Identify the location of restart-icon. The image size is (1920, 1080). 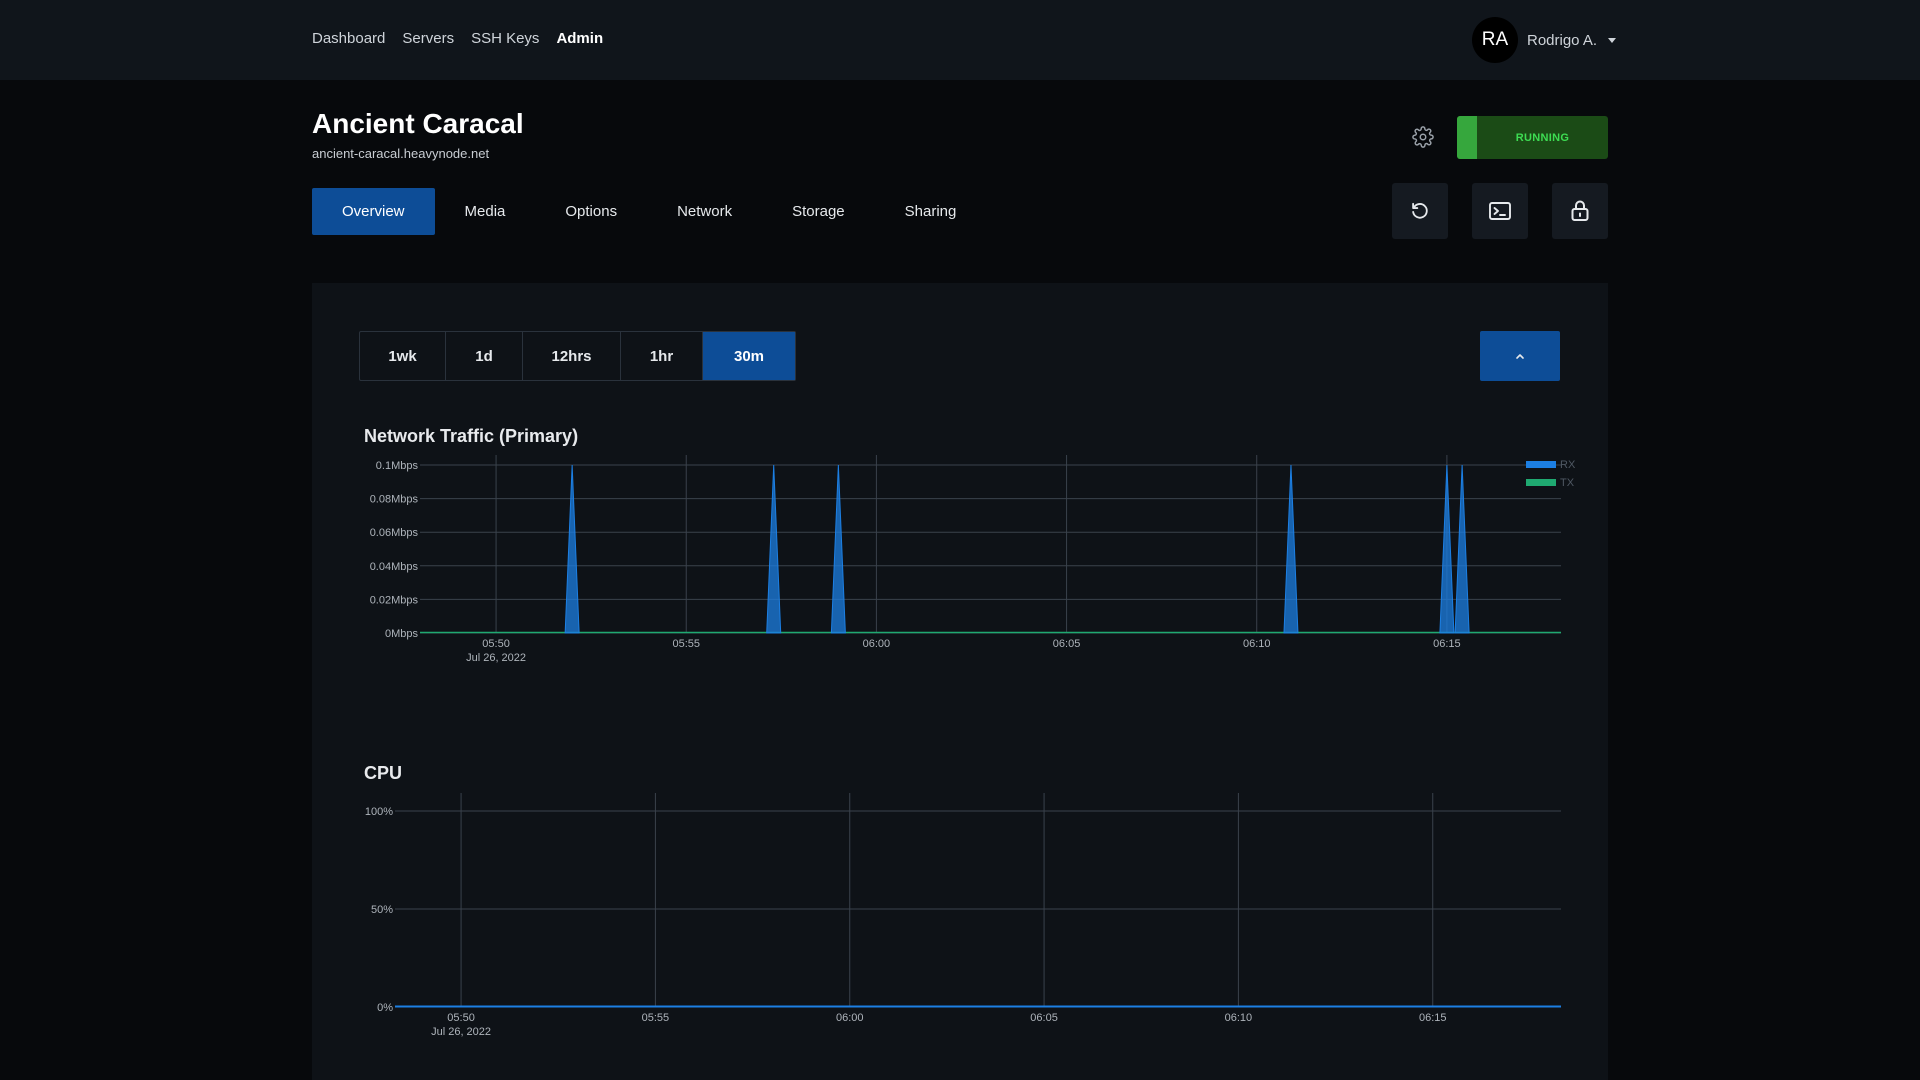
(1420, 210).